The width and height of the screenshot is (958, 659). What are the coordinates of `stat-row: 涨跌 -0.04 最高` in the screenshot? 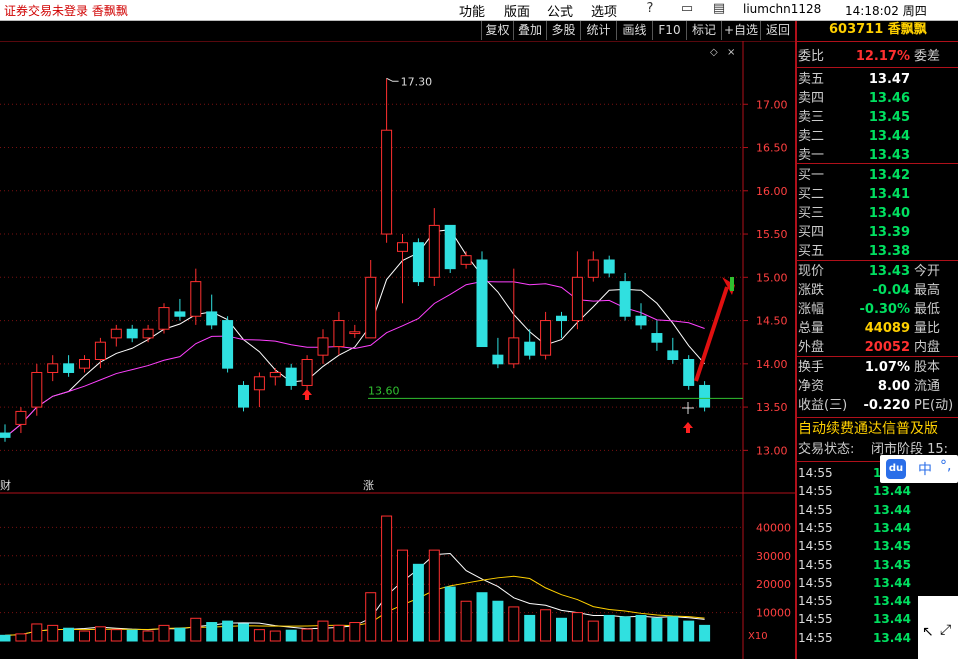 It's located at (877, 291).